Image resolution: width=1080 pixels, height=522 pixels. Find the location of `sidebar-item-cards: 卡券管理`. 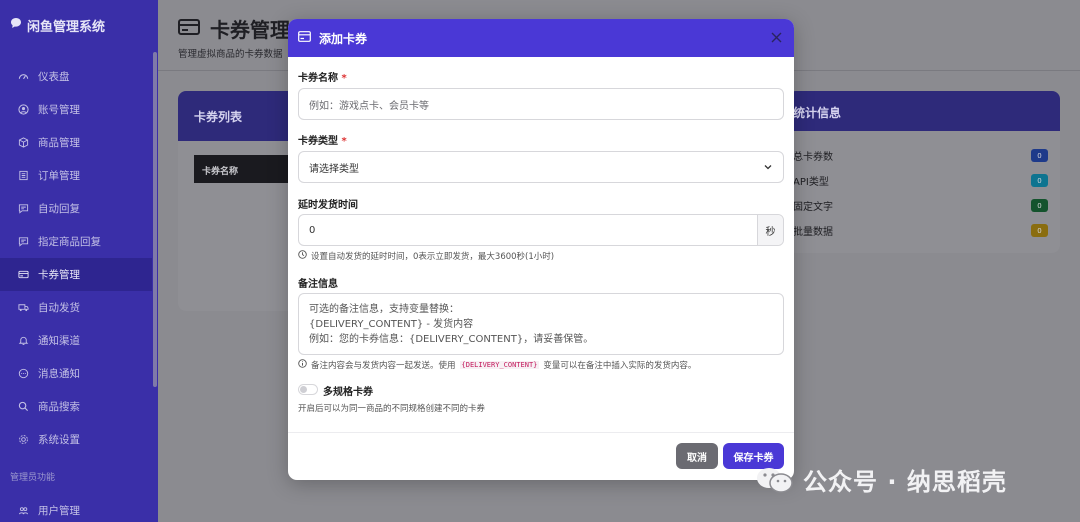

sidebar-item-cards: 卡券管理 is located at coordinates (76, 274).